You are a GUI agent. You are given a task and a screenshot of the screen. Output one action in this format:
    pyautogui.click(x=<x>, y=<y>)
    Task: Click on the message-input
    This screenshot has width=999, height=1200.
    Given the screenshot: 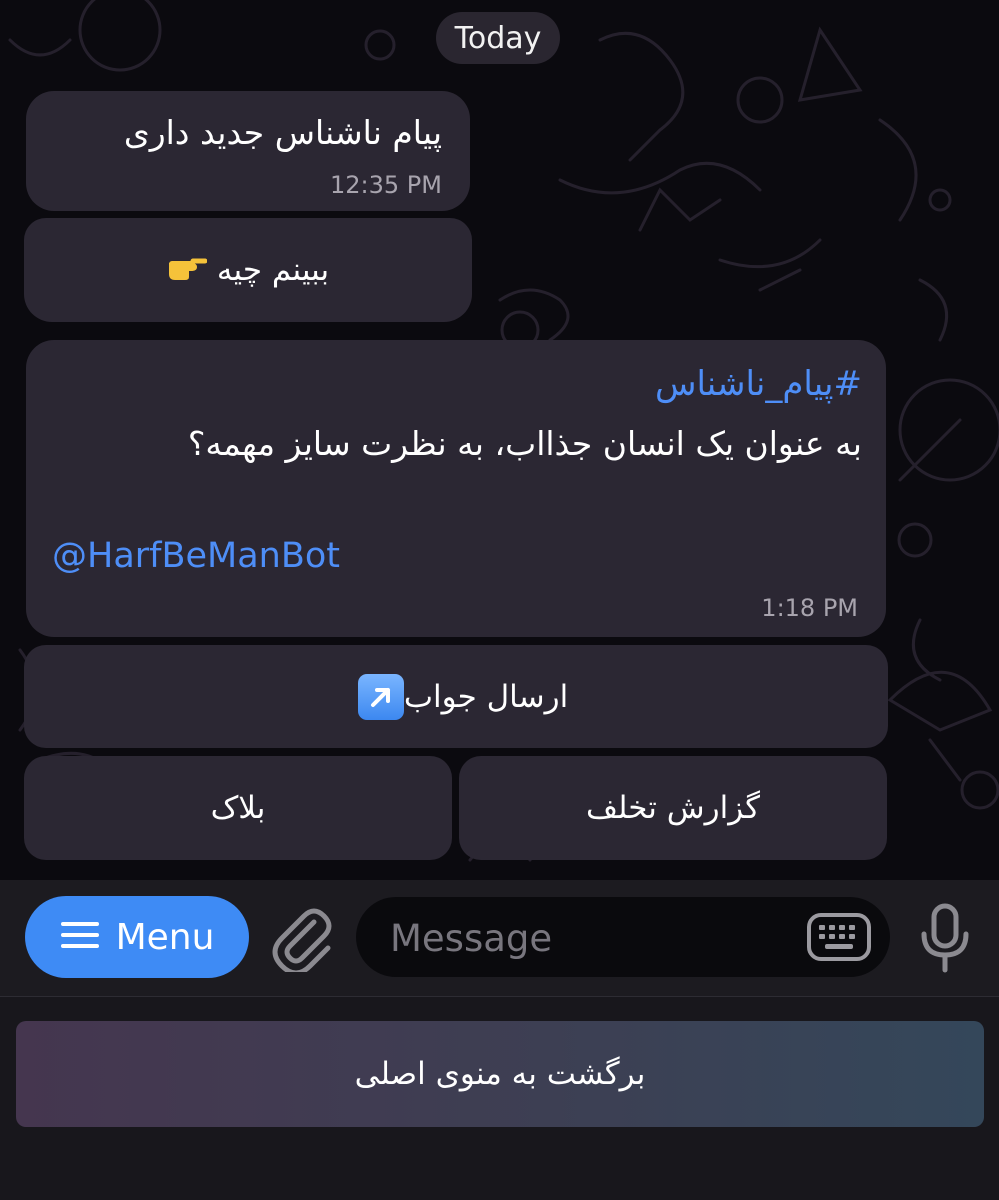 What is the action you would take?
    pyautogui.click(x=580, y=938)
    